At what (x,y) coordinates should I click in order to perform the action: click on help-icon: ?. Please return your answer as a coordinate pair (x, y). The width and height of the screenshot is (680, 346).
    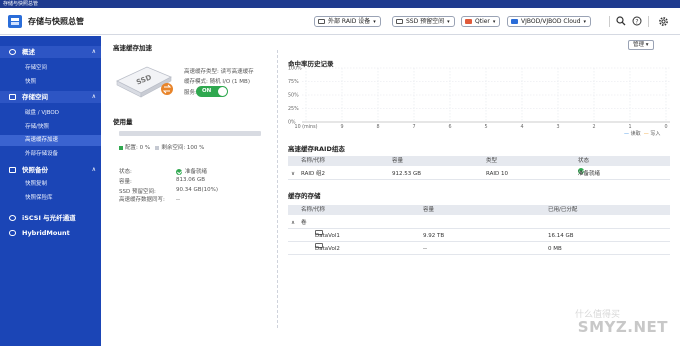
    Looking at the image, I should click on (636, 21).